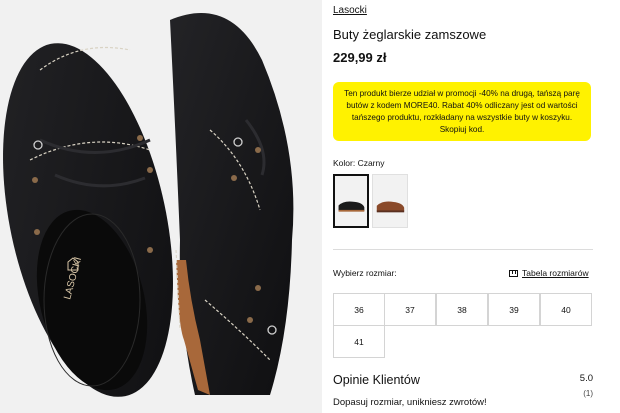 The image size is (620, 413). What do you see at coordinates (360, 57) in the screenshot?
I see `product-price: 229,99 zł` at bounding box center [360, 57].